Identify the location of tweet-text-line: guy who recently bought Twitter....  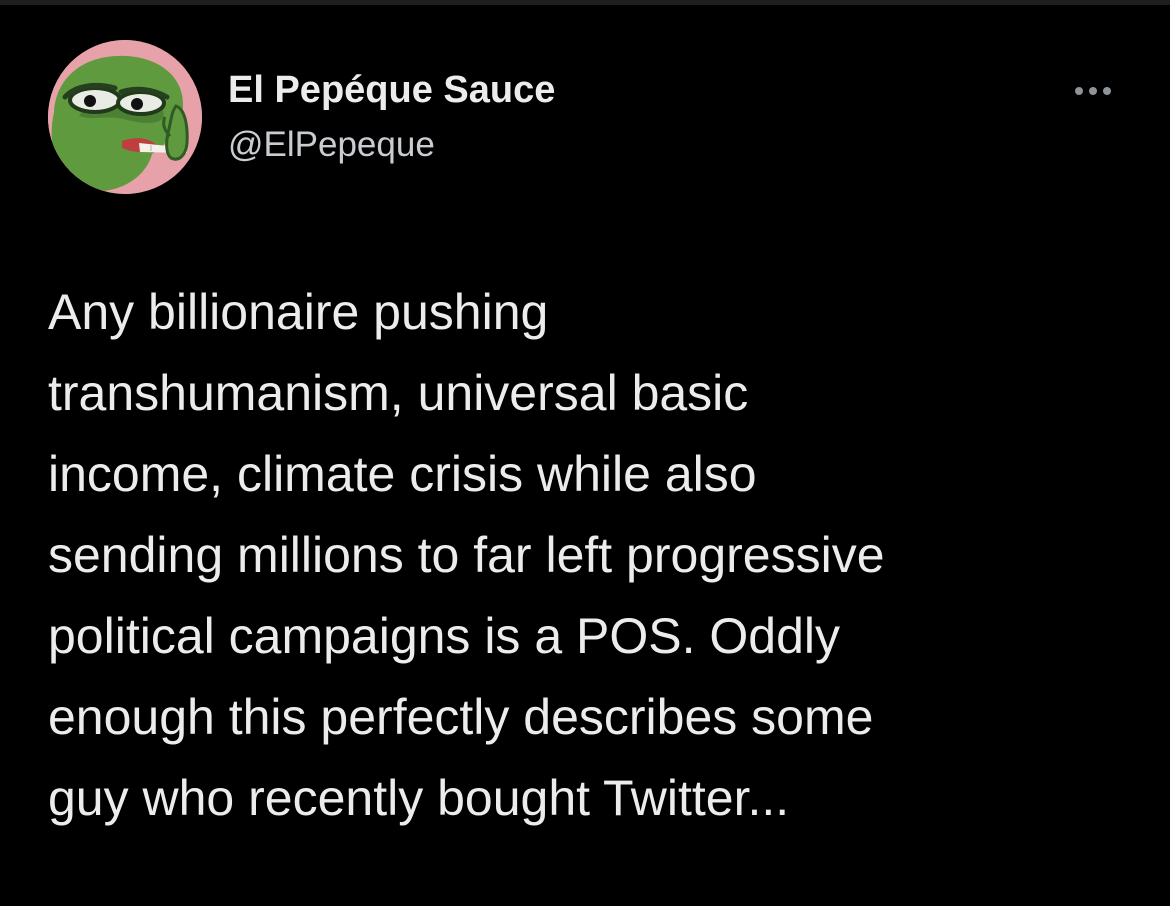
(419, 798).